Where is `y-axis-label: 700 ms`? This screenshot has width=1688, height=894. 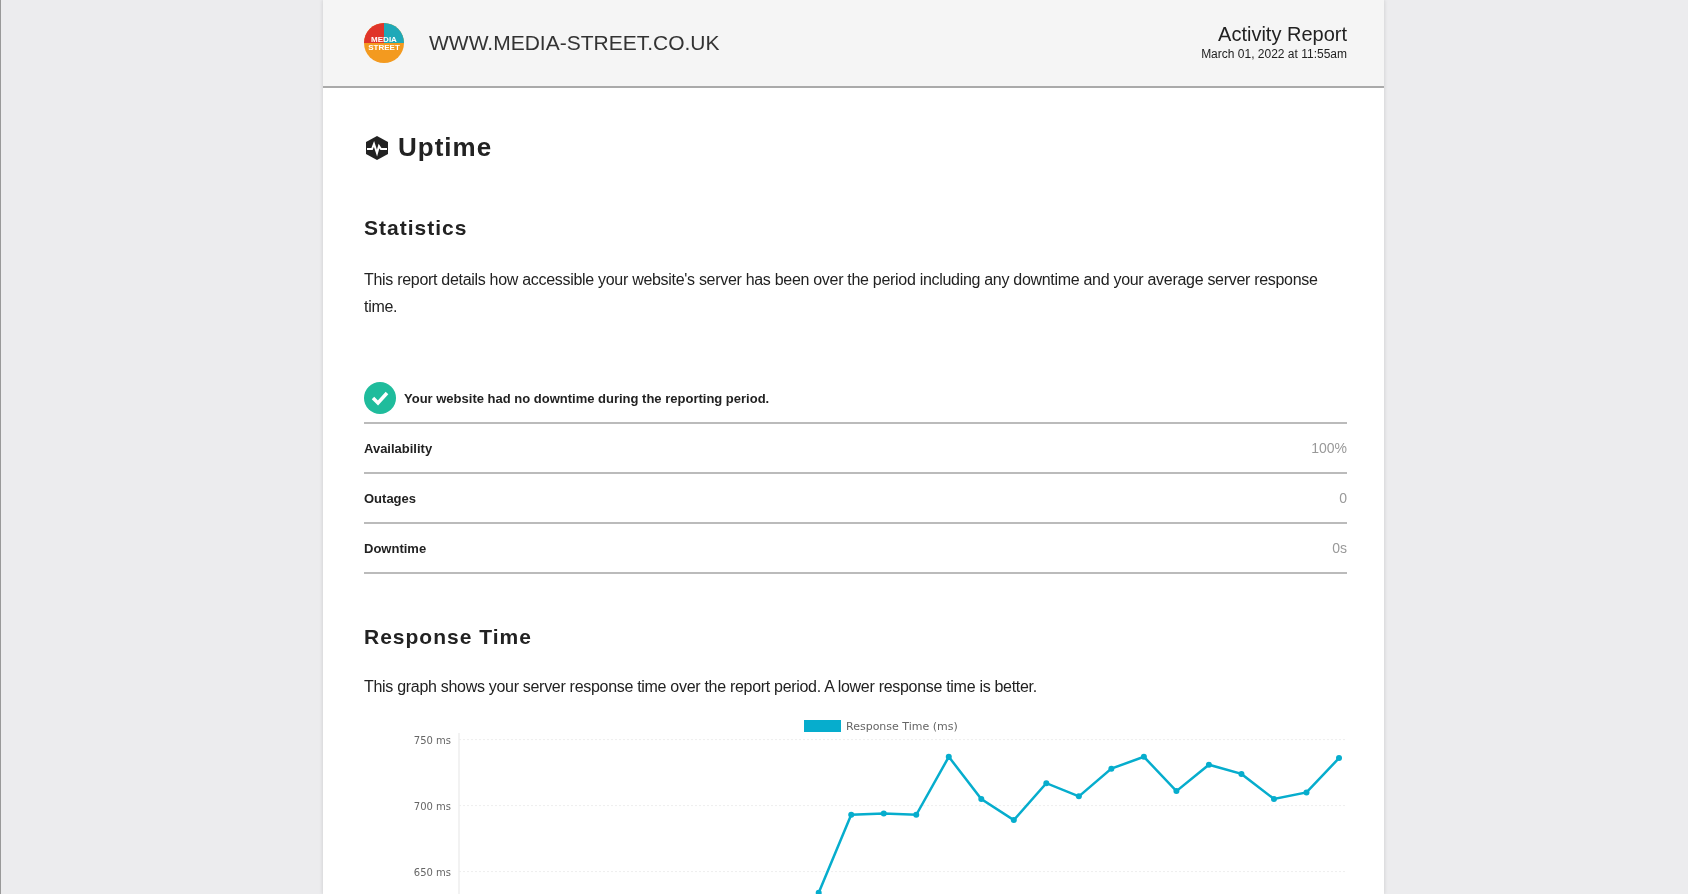
y-axis-label: 700 ms is located at coordinates (432, 806).